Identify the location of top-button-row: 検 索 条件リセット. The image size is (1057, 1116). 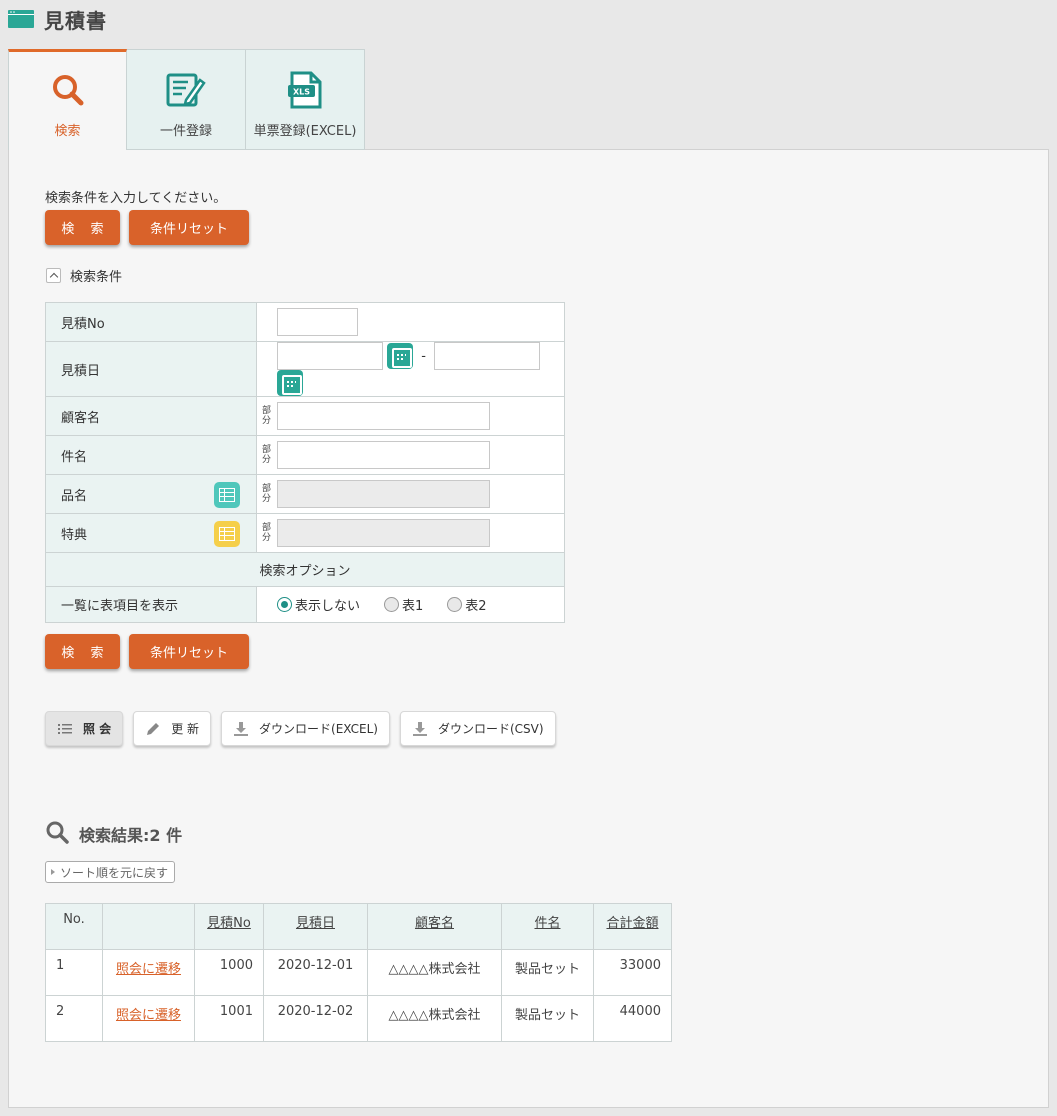
(147, 227).